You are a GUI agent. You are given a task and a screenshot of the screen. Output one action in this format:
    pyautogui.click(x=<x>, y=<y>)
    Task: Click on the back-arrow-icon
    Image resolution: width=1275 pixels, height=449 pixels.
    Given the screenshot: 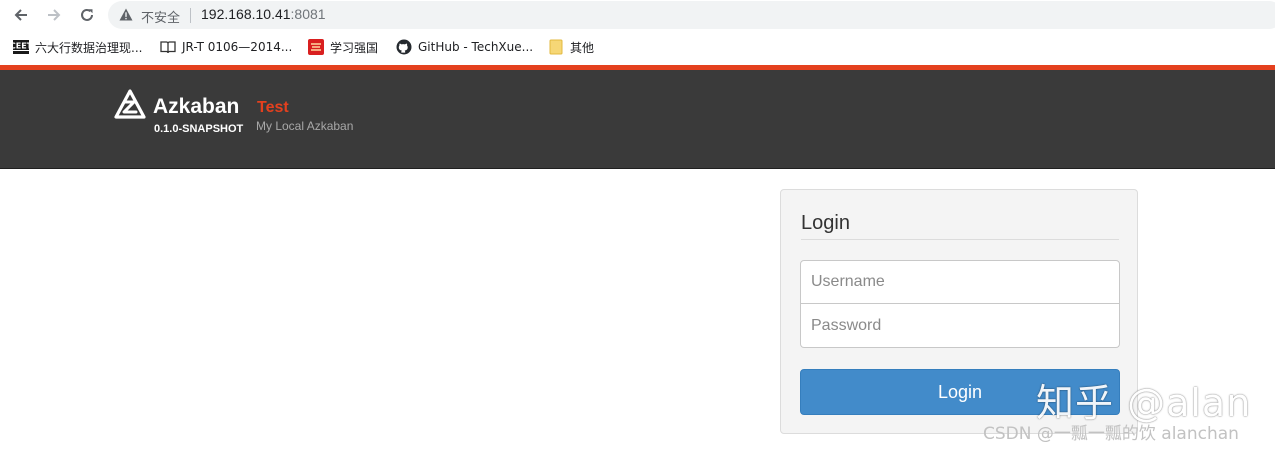 What is the action you would take?
    pyautogui.click(x=21, y=15)
    